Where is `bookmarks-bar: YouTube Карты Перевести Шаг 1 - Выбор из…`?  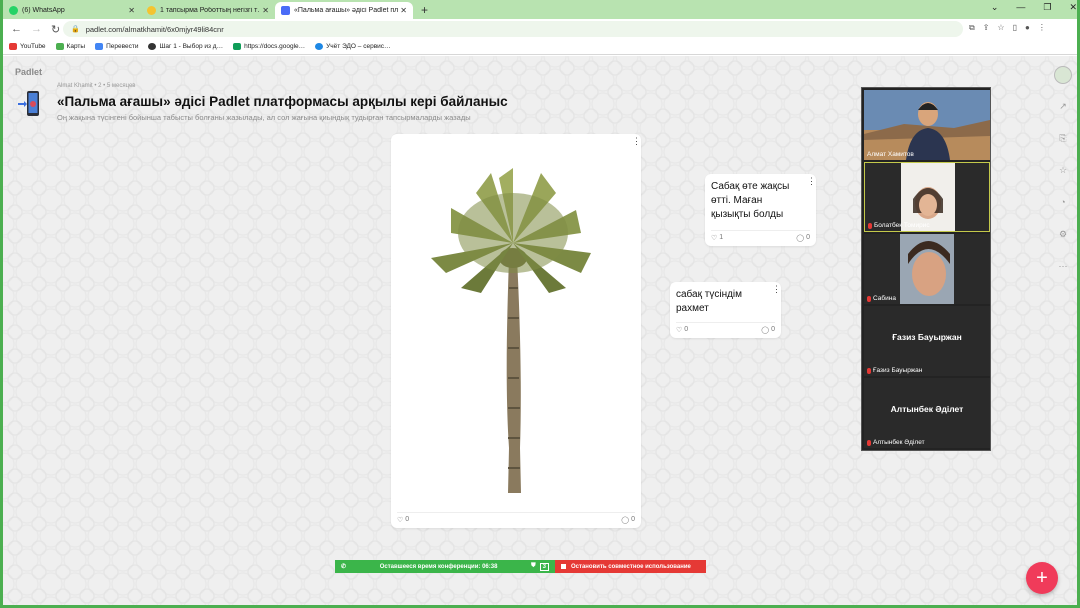
bookmarks-bar: YouTube Карты Перевести Шаг 1 - Выбор из… is located at coordinates (540, 47).